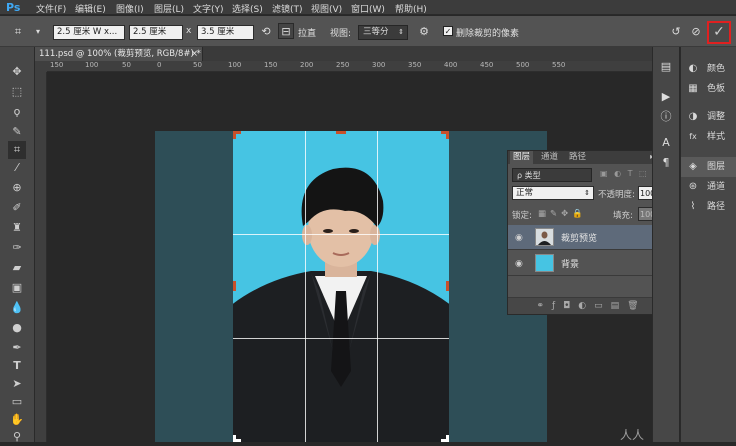  What do you see at coordinates (17, 228) in the screenshot?
I see `clone-stamp-tool-icon: ♜` at bounding box center [17, 228].